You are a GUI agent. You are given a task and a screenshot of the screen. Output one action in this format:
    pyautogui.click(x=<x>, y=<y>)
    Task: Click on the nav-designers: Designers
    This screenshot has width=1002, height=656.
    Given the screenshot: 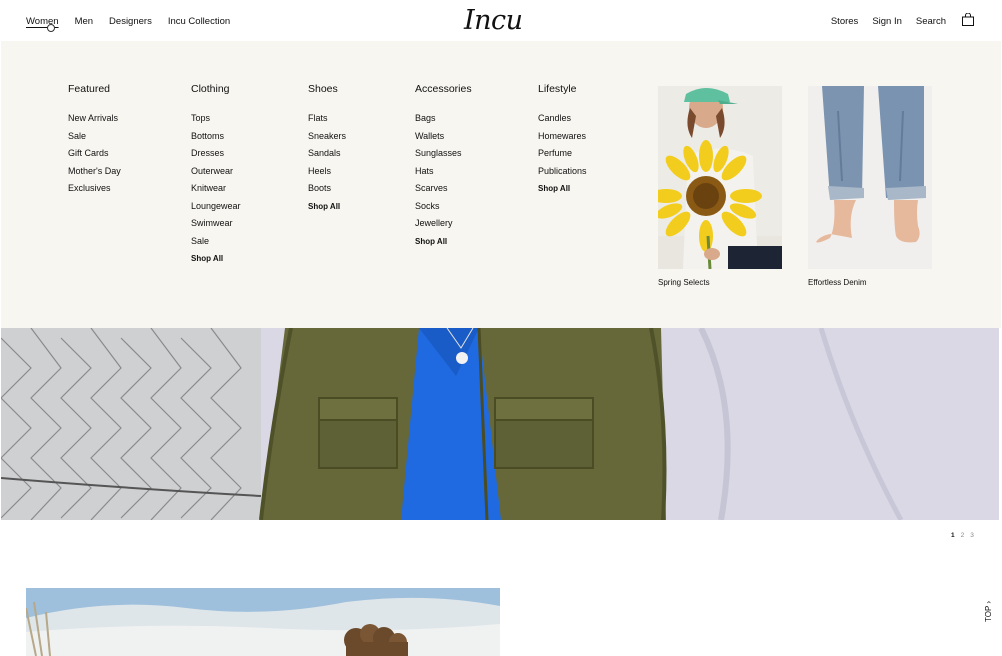 What is the action you would take?
    pyautogui.click(x=130, y=21)
    